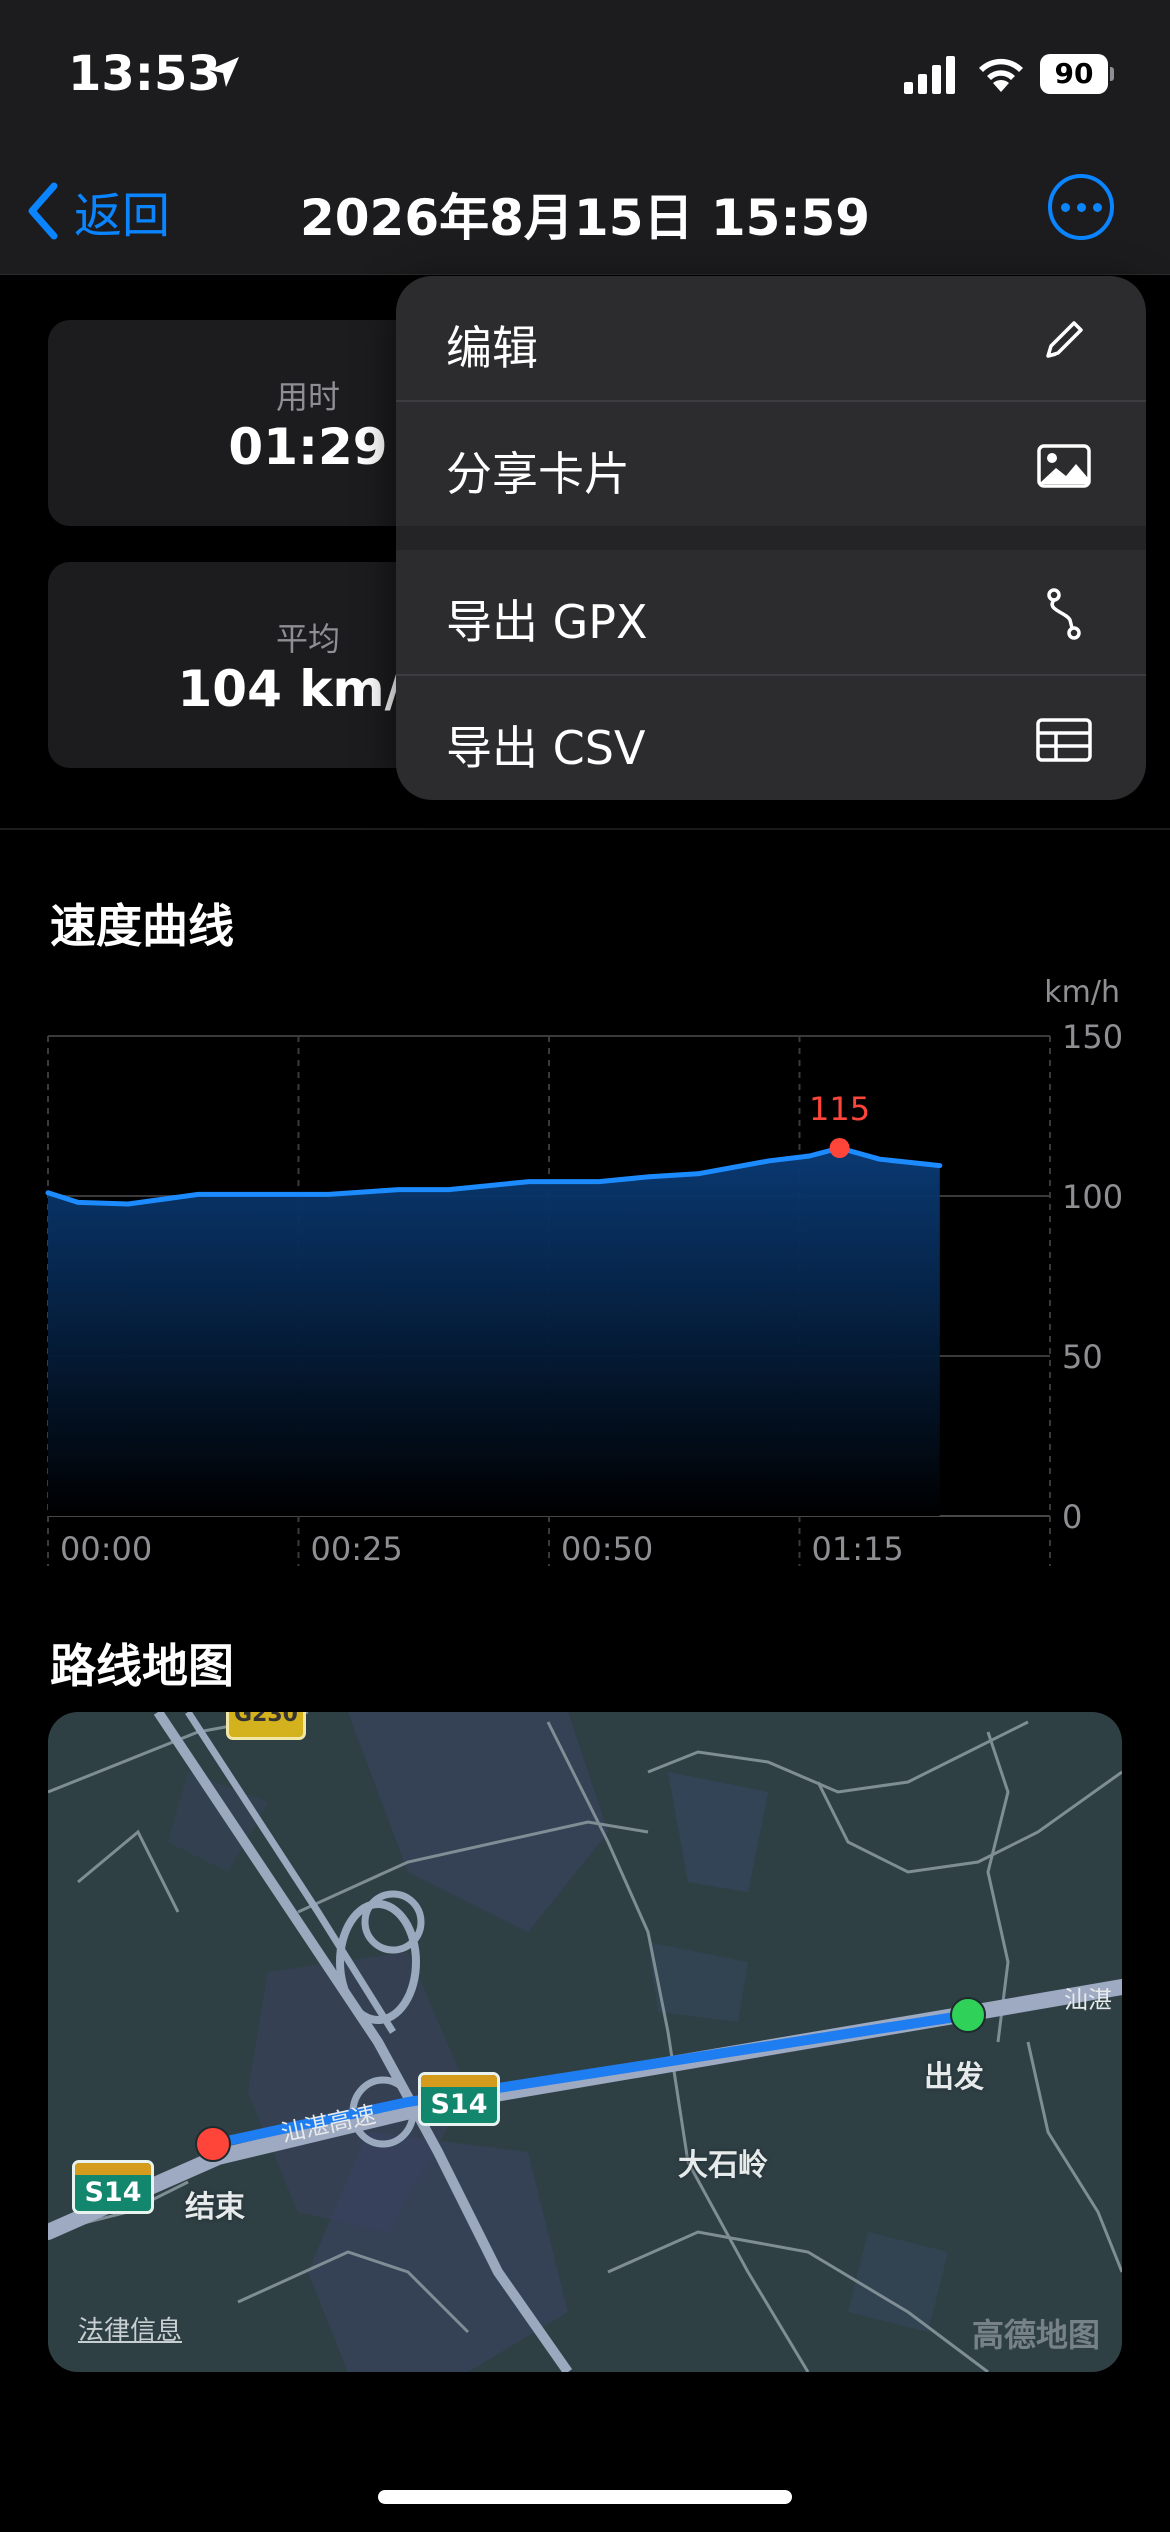 Image resolution: width=1170 pixels, height=2532 pixels. What do you see at coordinates (1064, 466) in the screenshot?
I see `photo-icon` at bounding box center [1064, 466].